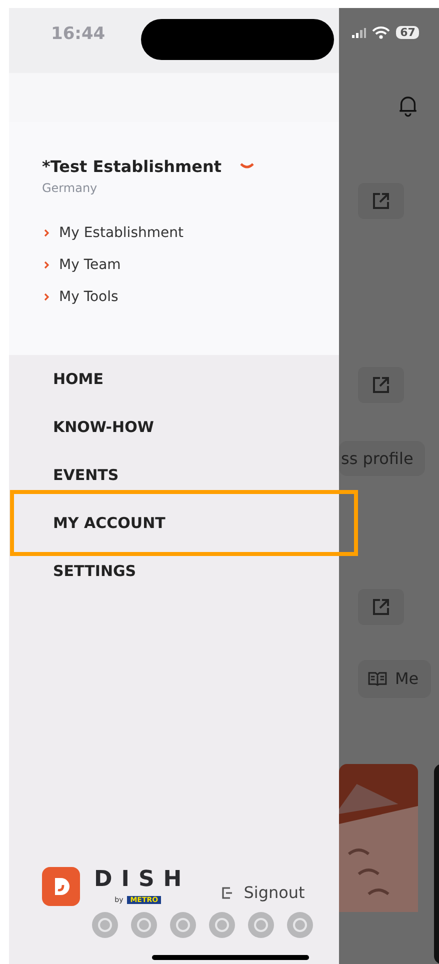 This screenshot has height=964, width=439. What do you see at coordinates (190, 297) in the screenshot?
I see `establishment-link: My Tools` at bounding box center [190, 297].